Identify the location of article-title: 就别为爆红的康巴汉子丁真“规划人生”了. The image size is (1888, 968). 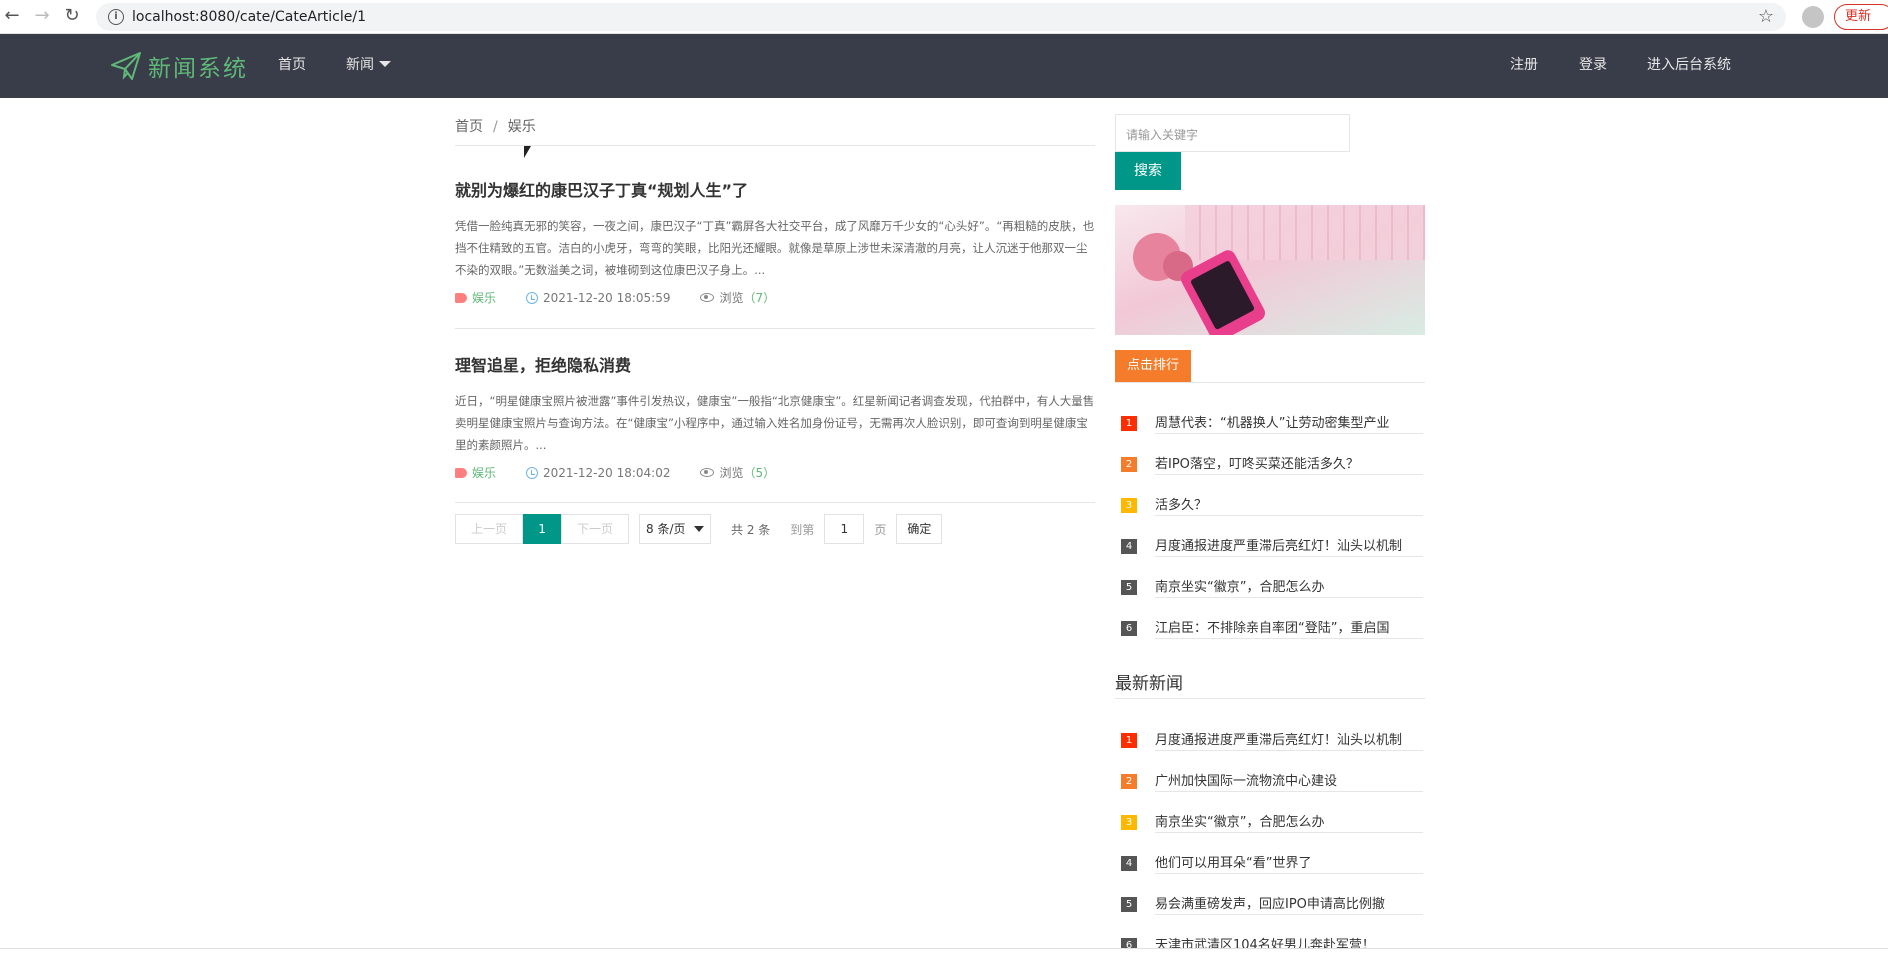
(775, 189).